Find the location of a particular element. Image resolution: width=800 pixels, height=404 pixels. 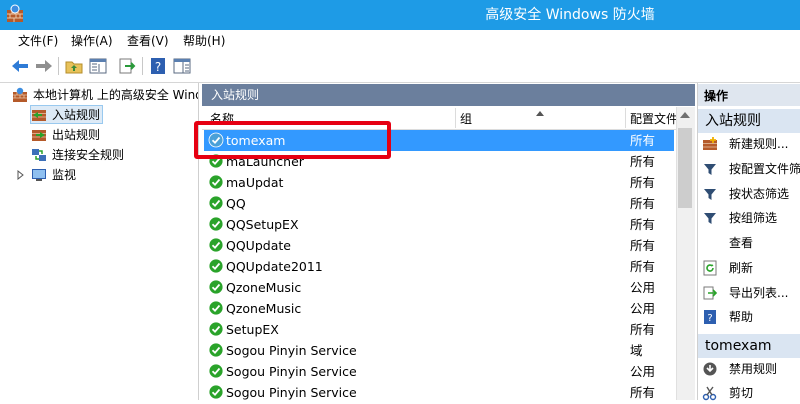

action-view: 查看 is located at coordinates (751, 243).